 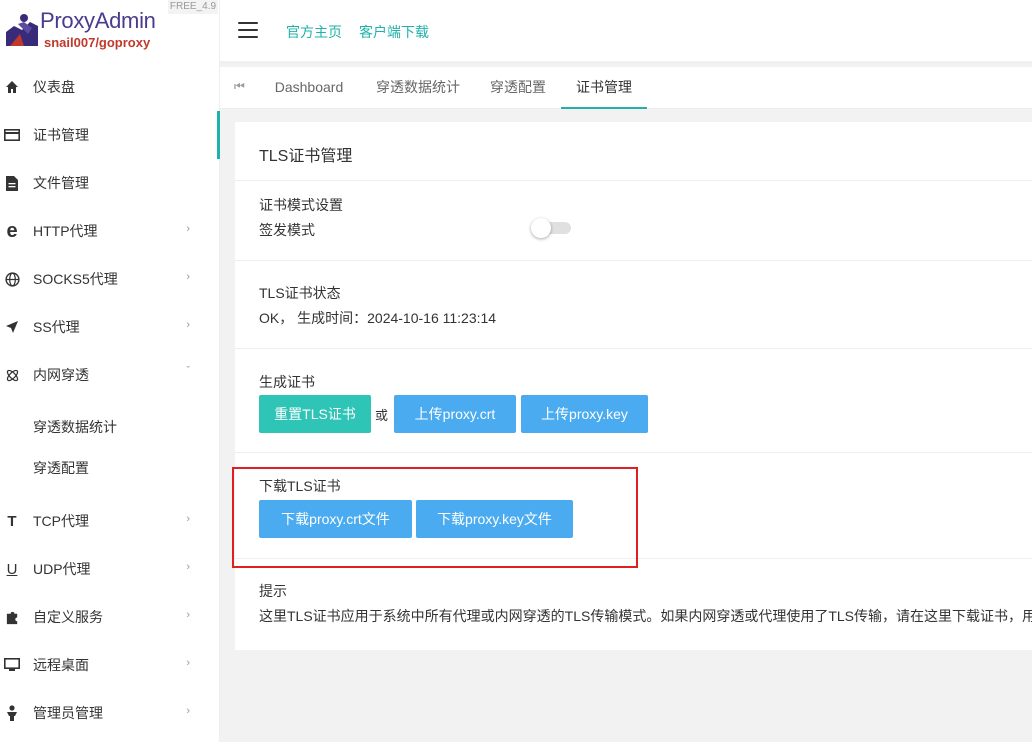 What do you see at coordinates (110, 231) in the screenshot?
I see `sidebar-item-http-proxy: e HTTP代理 ›` at bounding box center [110, 231].